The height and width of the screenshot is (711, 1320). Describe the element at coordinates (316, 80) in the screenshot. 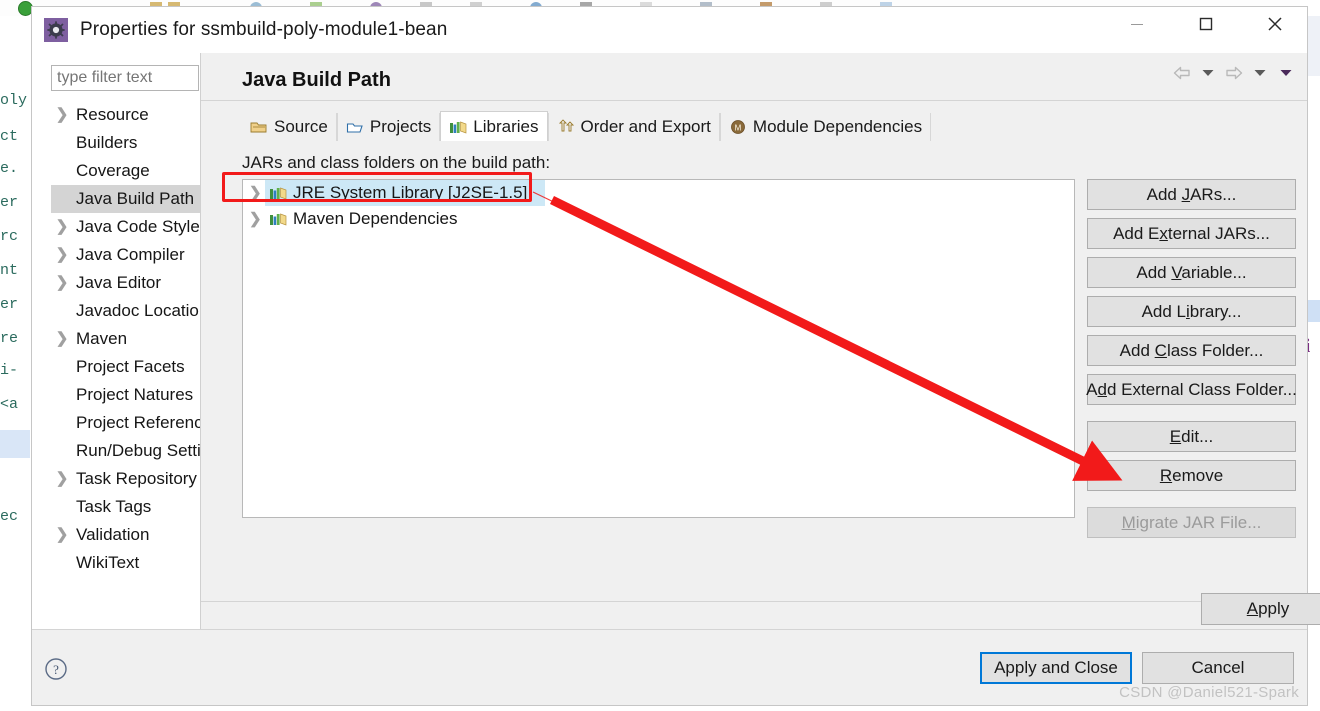

I see `page-title: Java Build Path` at that location.